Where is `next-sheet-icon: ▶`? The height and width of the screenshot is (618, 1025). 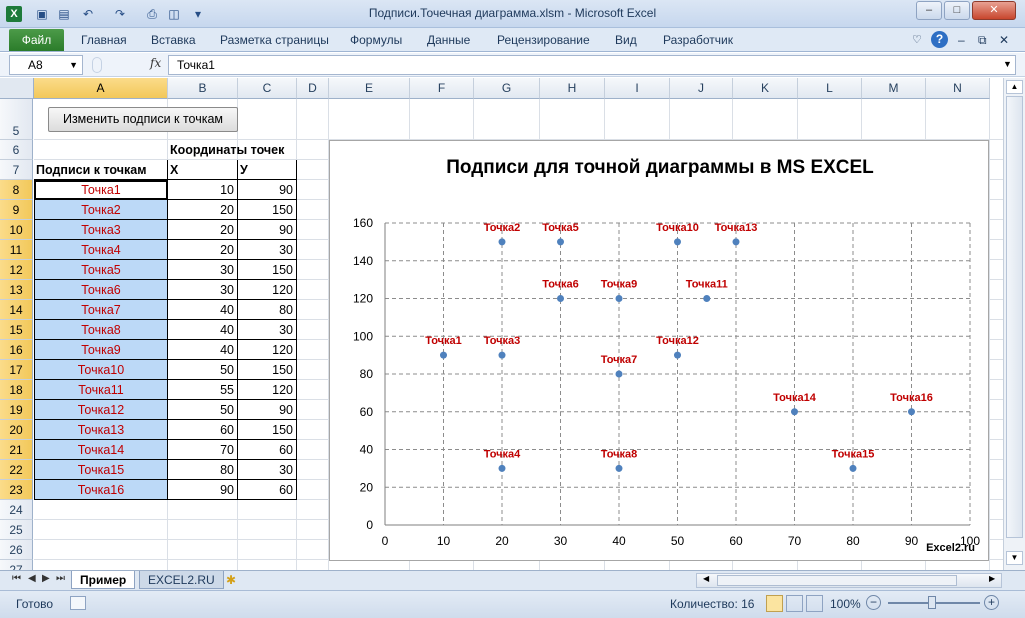
next-sheet-icon: ▶ is located at coordinates (46, 578).